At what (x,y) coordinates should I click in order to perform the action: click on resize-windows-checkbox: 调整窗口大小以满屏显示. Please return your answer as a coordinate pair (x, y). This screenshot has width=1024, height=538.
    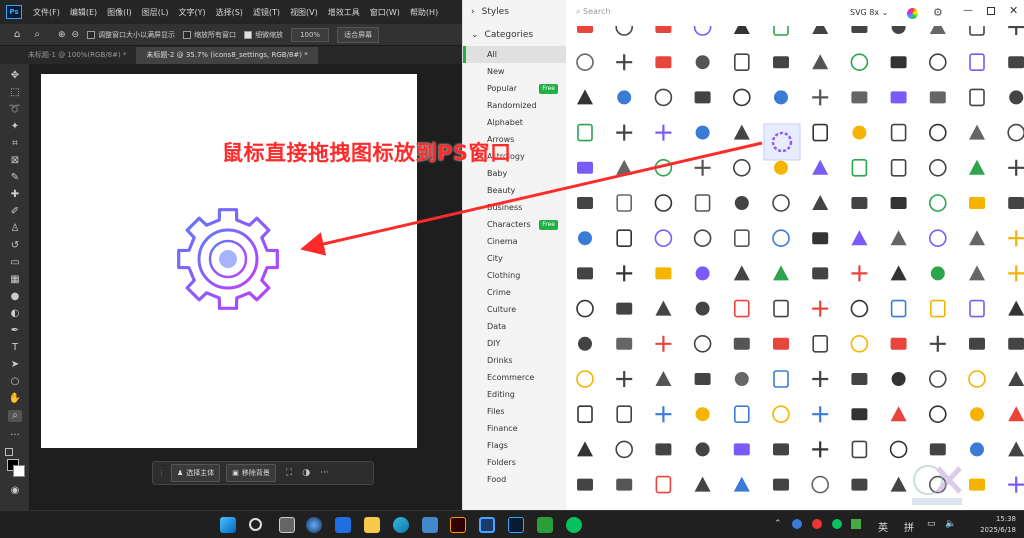
    Looking at the image, I should click on (131, 35).